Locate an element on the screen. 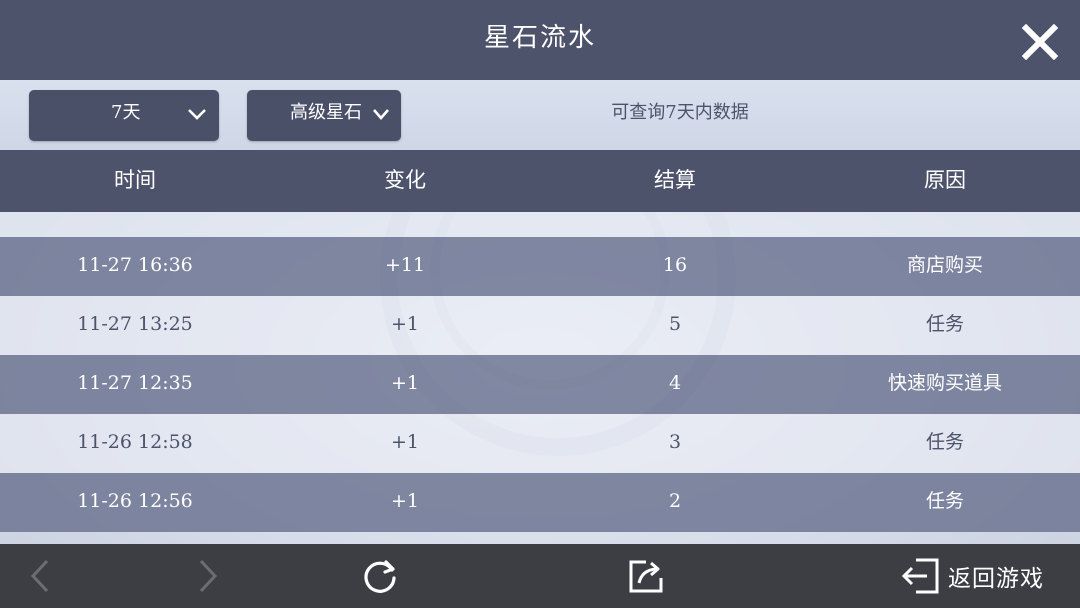  row-time: 11-27 16:36 is located at coordinates (135, 265).